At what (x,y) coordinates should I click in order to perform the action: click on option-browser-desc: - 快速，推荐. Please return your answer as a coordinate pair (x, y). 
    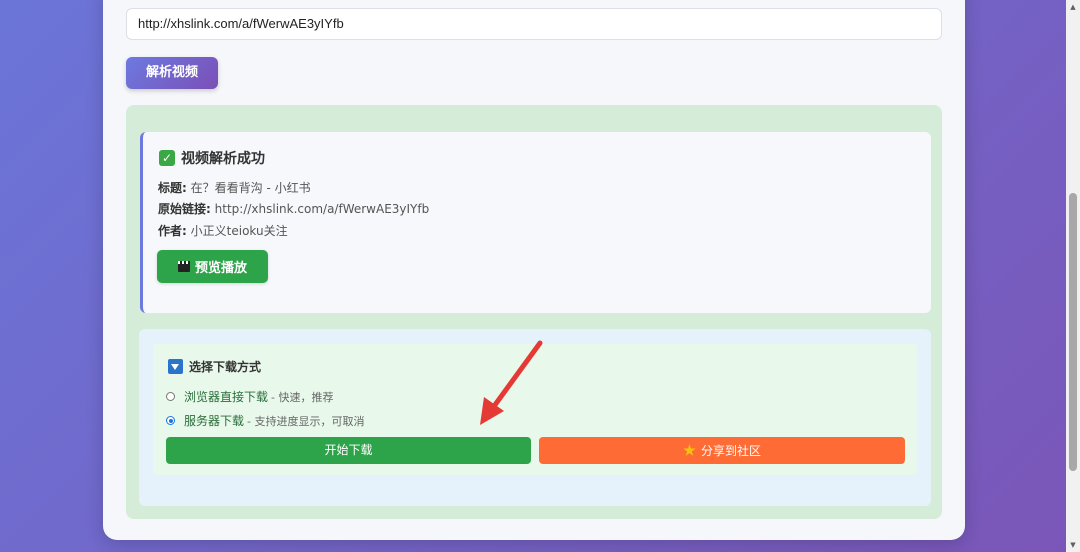
    Looking at the image, I should click on (302, 397).